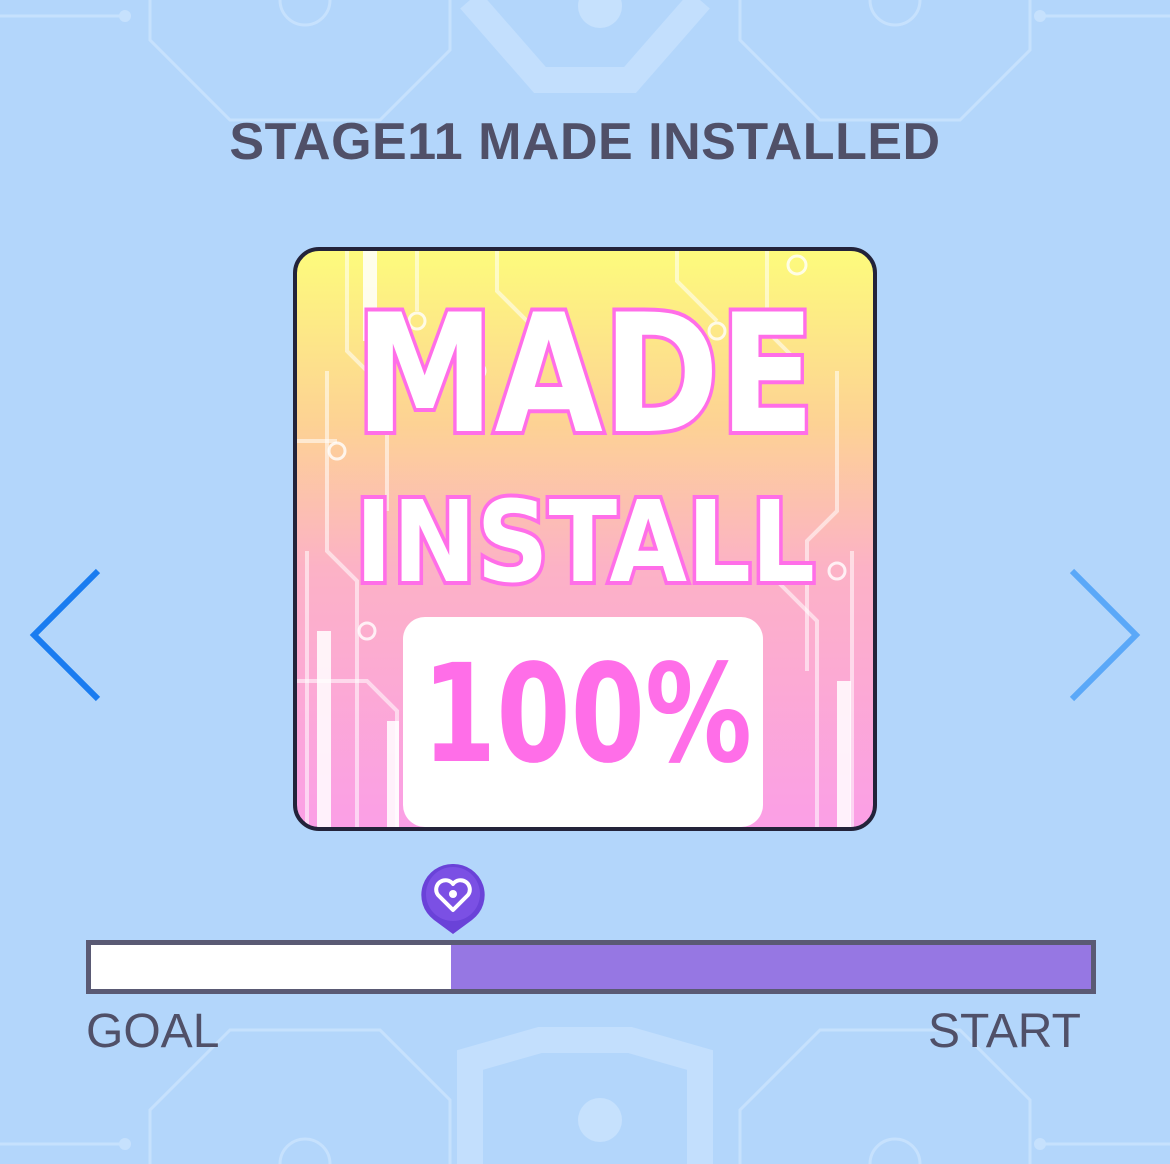 The height and width of the screenshot is (1164, 1170). Describe the element at coordinates (1004, 1031) in the screenshot. I see `start-label: START` at that location.